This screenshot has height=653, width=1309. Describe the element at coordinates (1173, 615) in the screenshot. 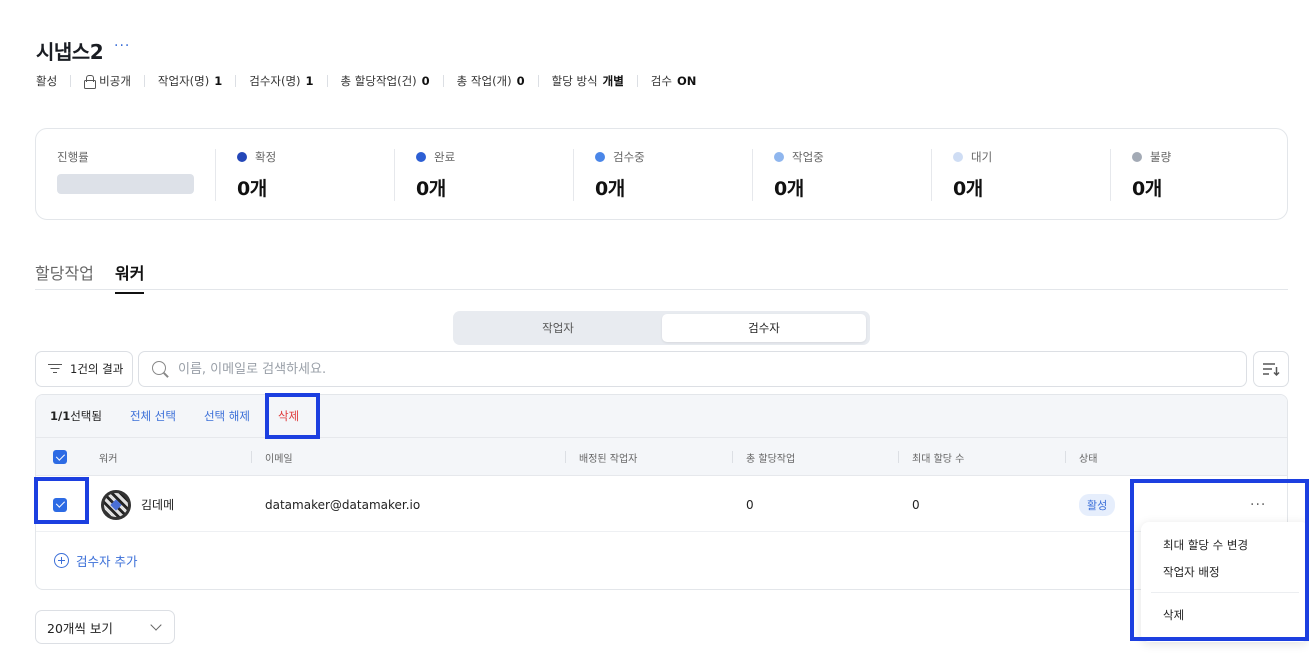

I see `menu-item-delete: 삭제` at that location.